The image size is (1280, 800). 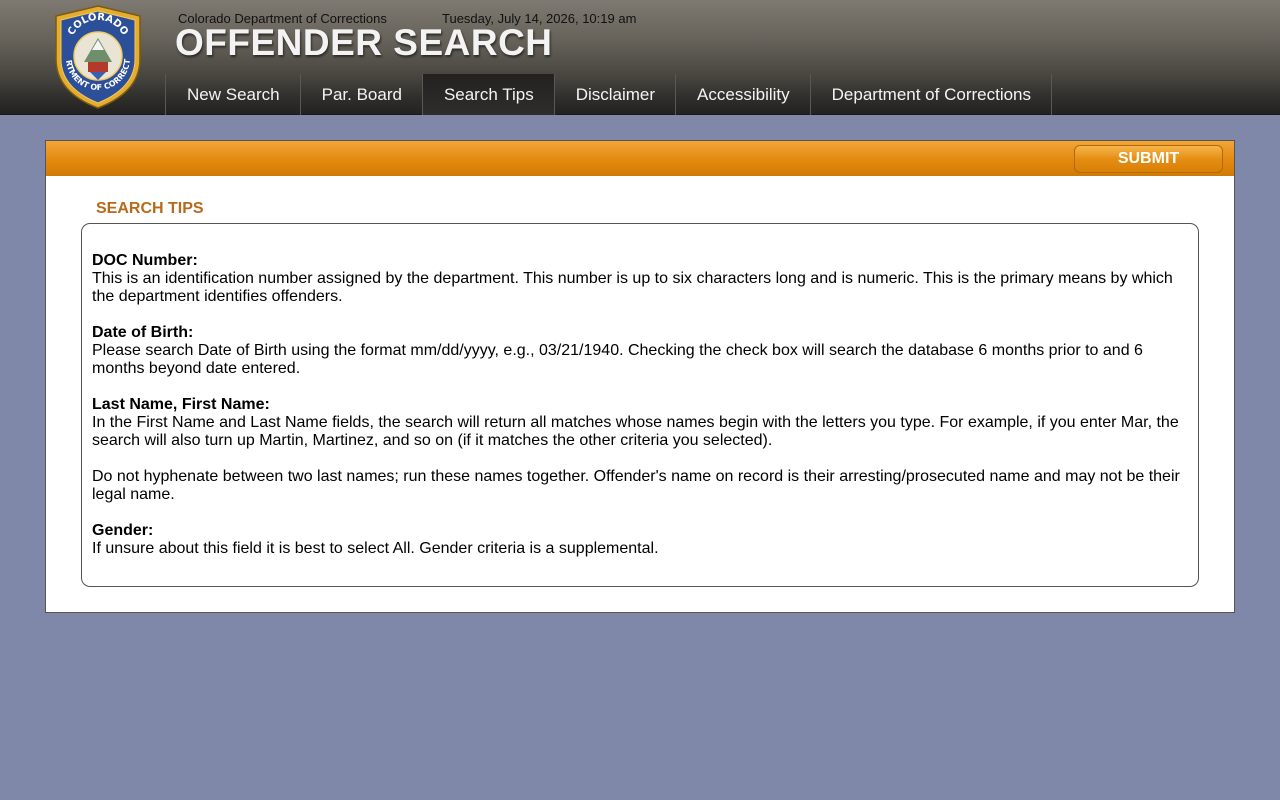 I want to click on nav-item-new-search: New Search, so click(x=233, y=94).